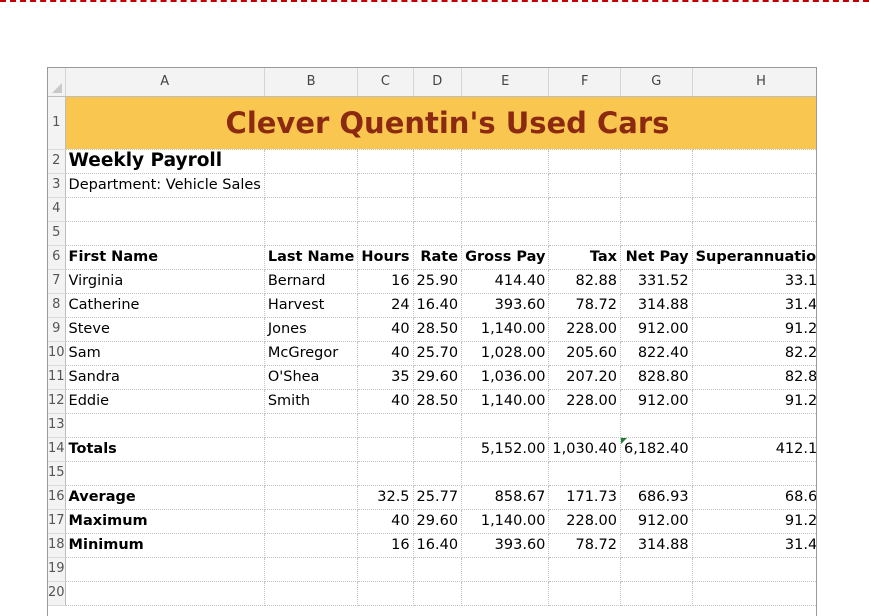 The height and width of the screenshot is (616, 869). Describe the element at coordinates (584, 281) in the screenshot. I see `tax-cell: 82.88` at that location.